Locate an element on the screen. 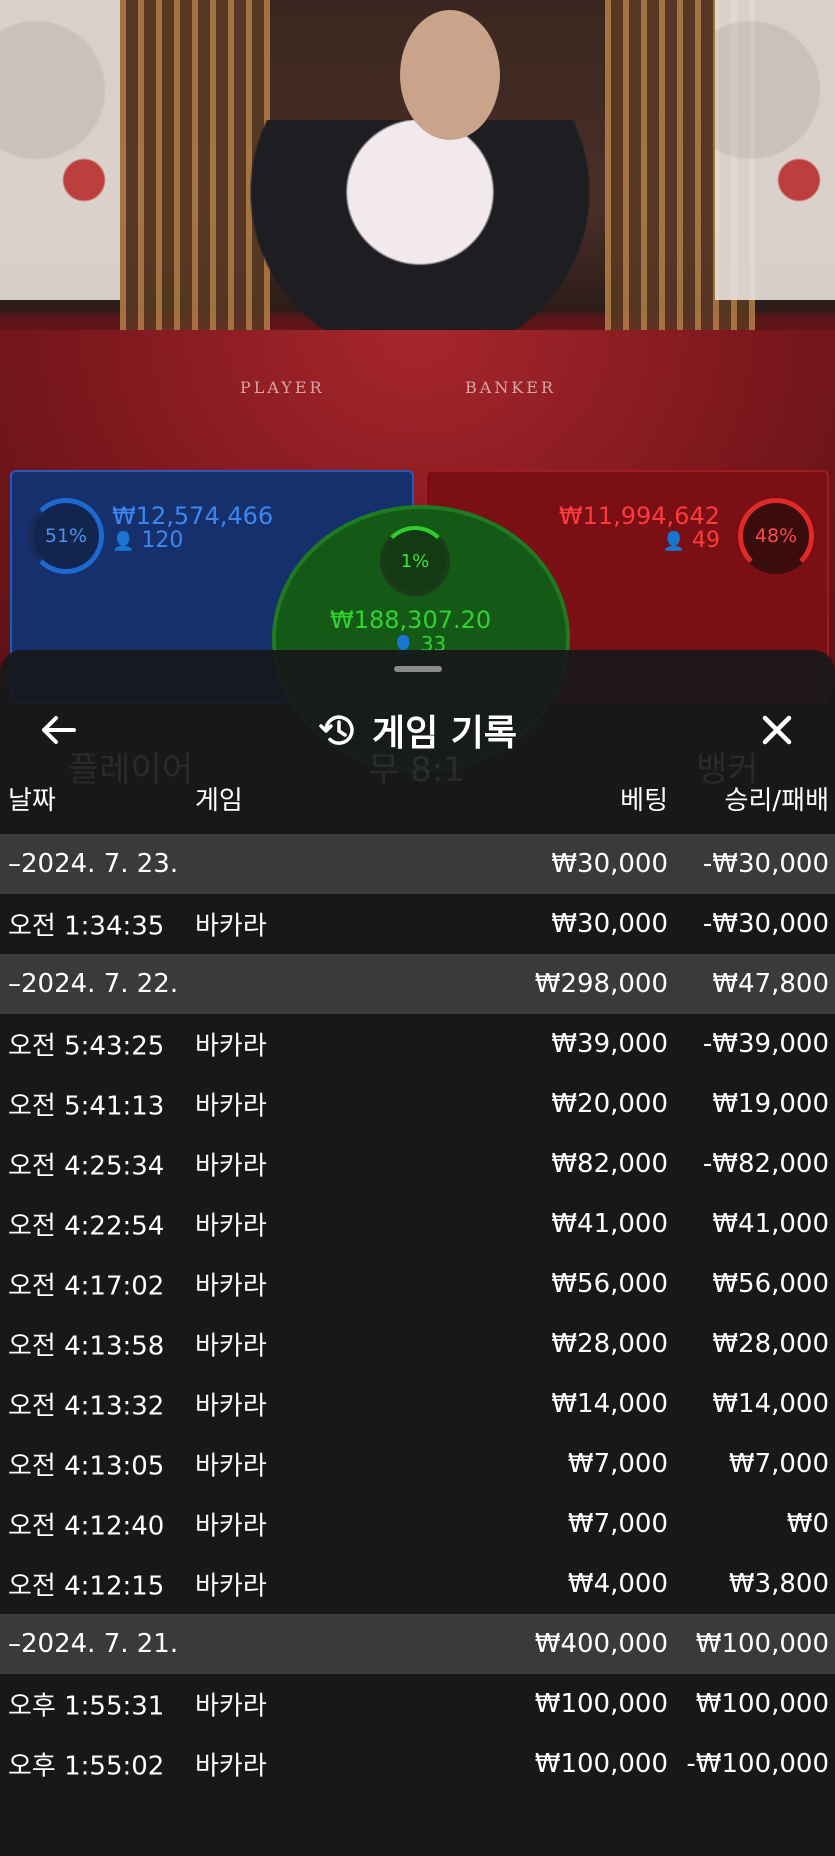  row-date: –2024. 7. 22. is located at coordinates (93, 984).